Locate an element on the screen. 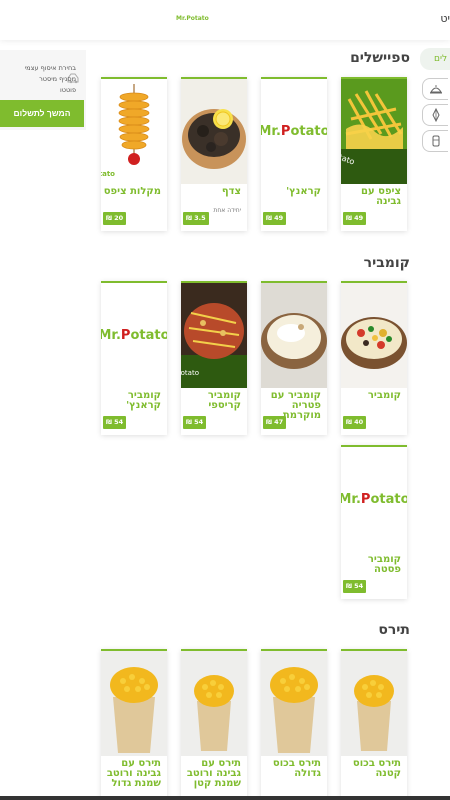  item-image-corn-cheese-small is located at coordinates (214, 703).